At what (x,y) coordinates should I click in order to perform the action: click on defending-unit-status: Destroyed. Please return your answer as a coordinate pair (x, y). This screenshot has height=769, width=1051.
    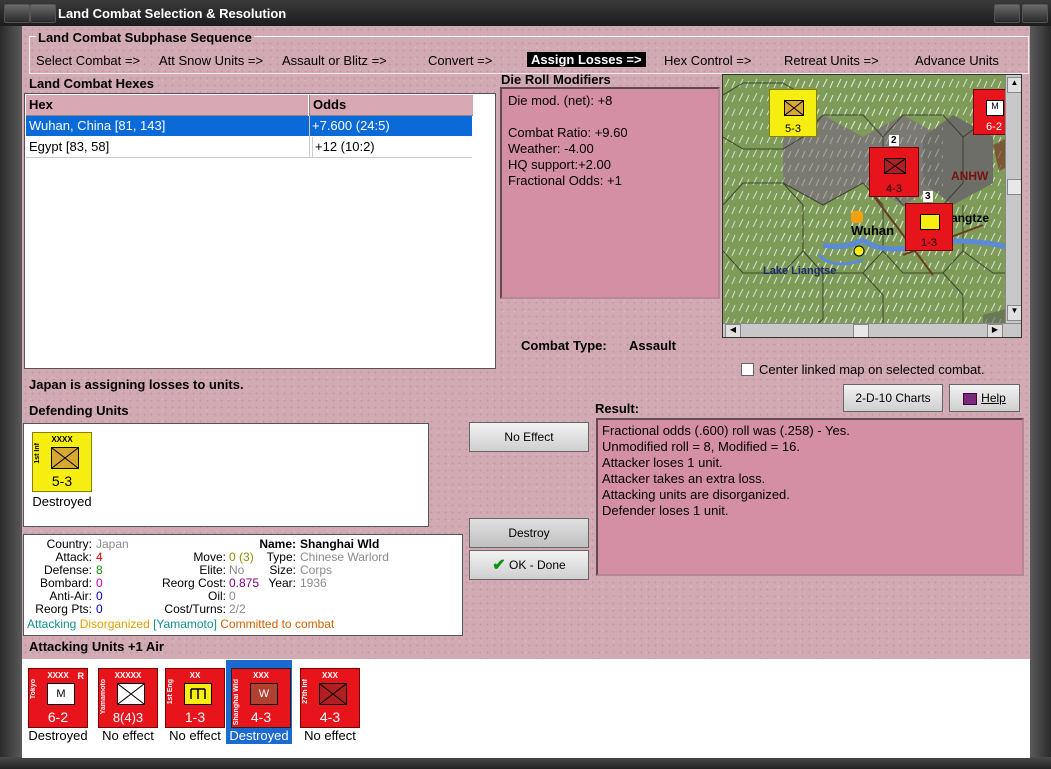
    Looking at the image, I should click on (62, 501).